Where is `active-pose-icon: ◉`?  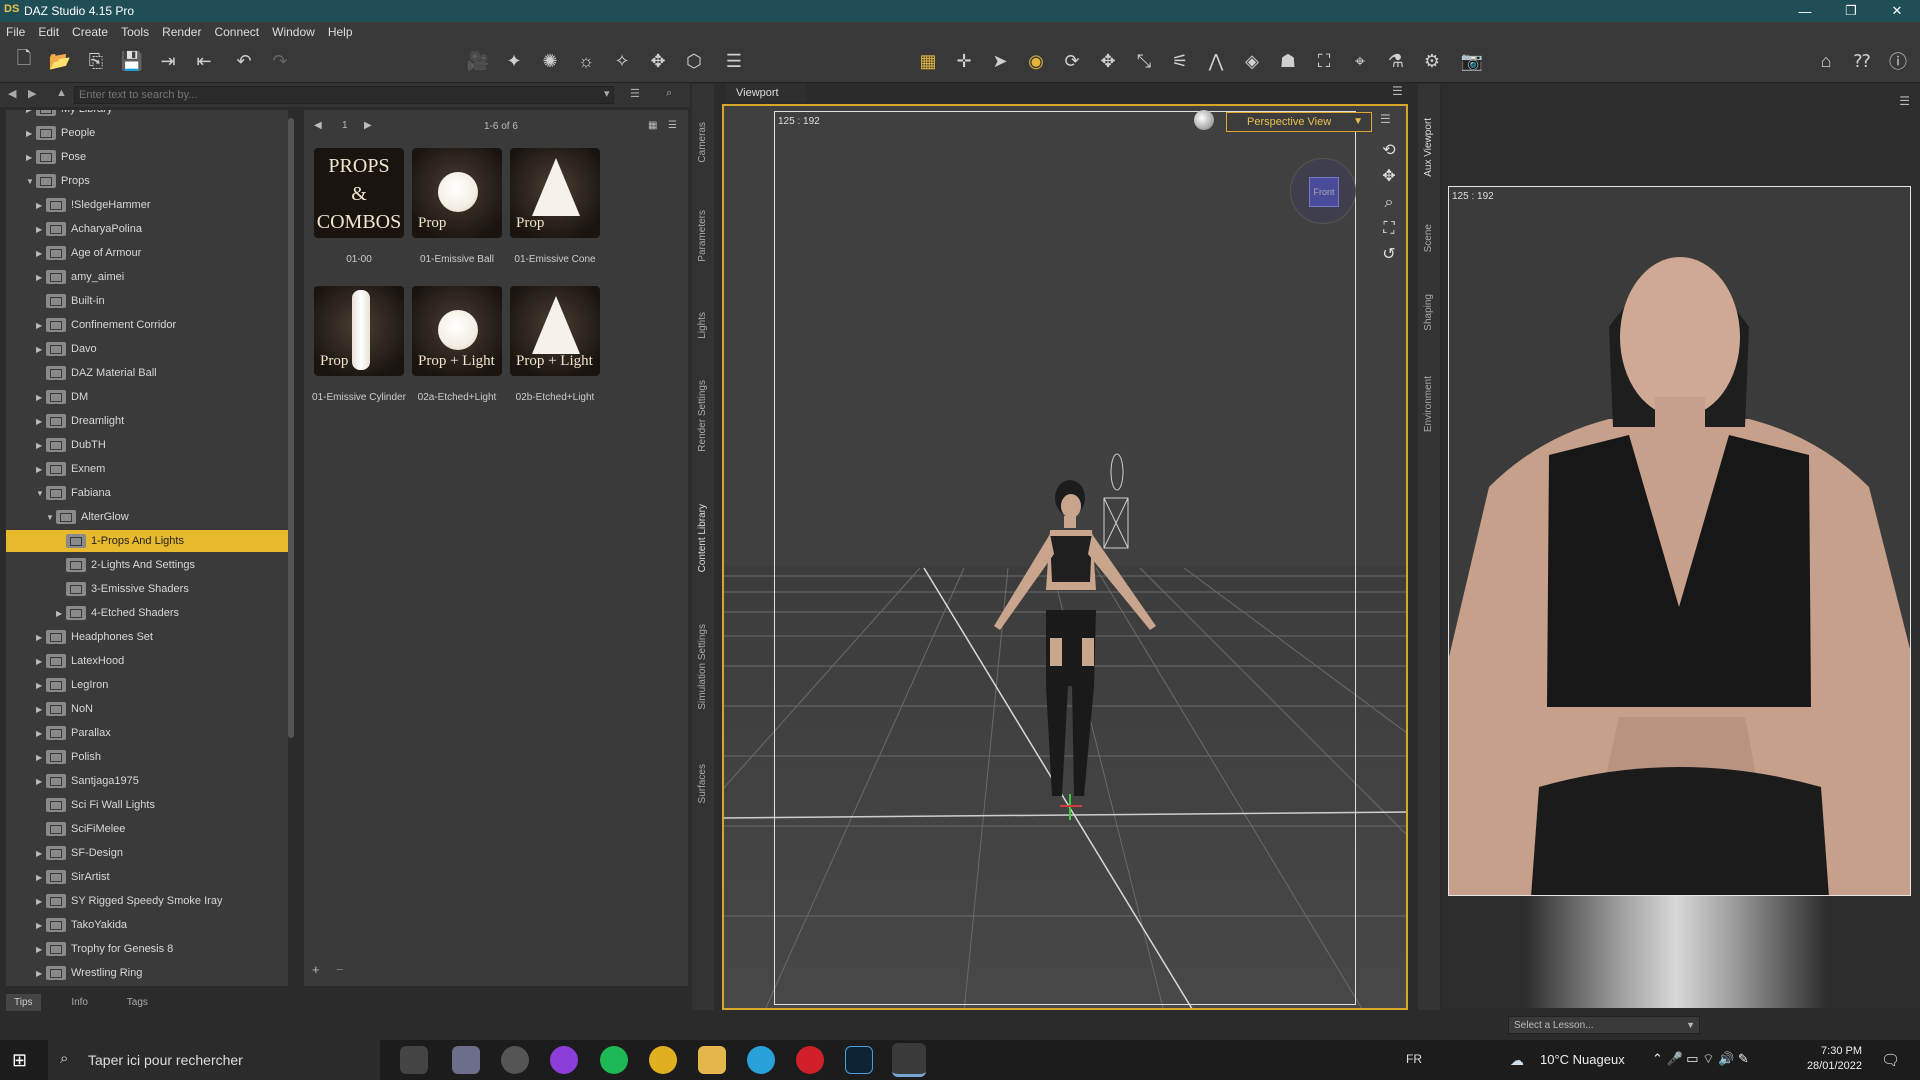
active-pose-icon: ◉ is located at coordinates (1036, 61).